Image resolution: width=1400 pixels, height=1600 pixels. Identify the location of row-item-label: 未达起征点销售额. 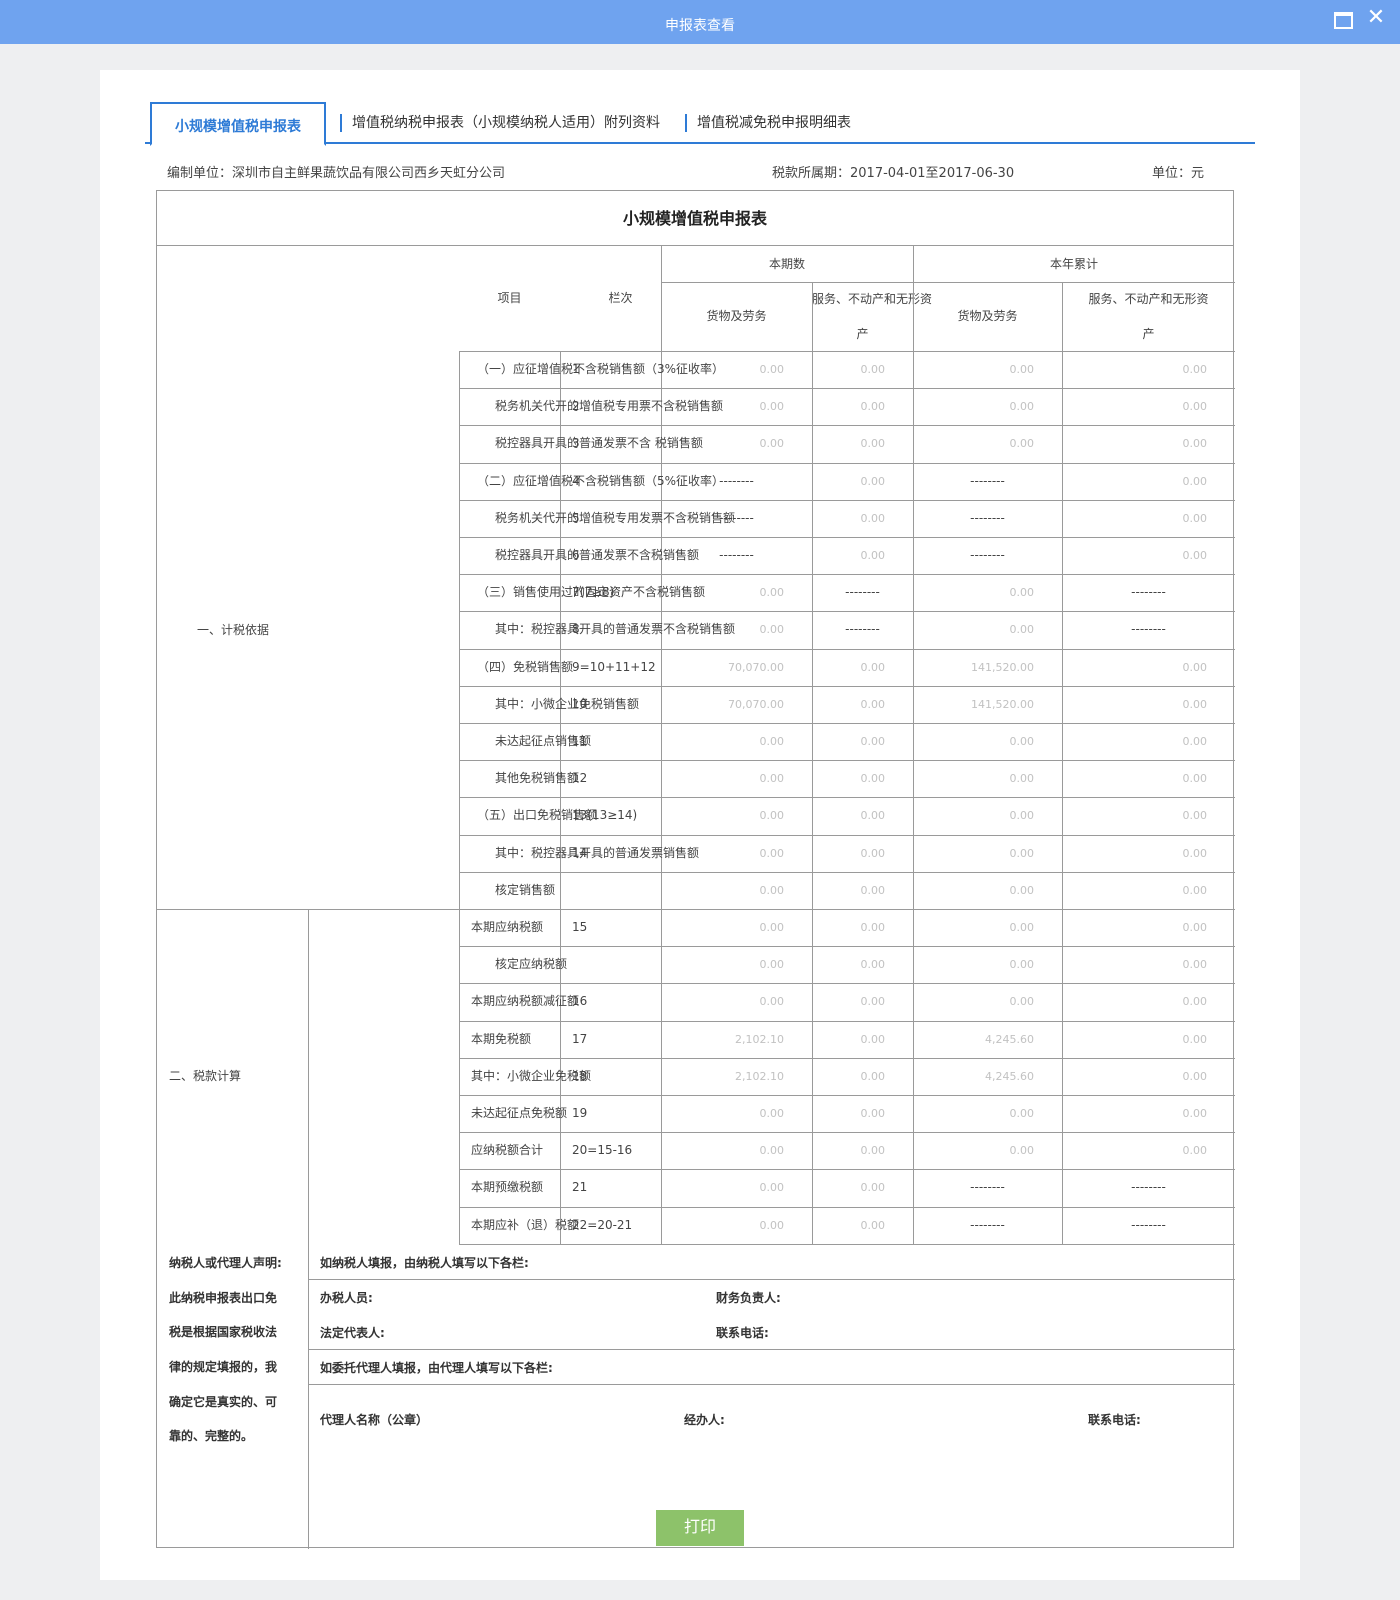
(543, 741).